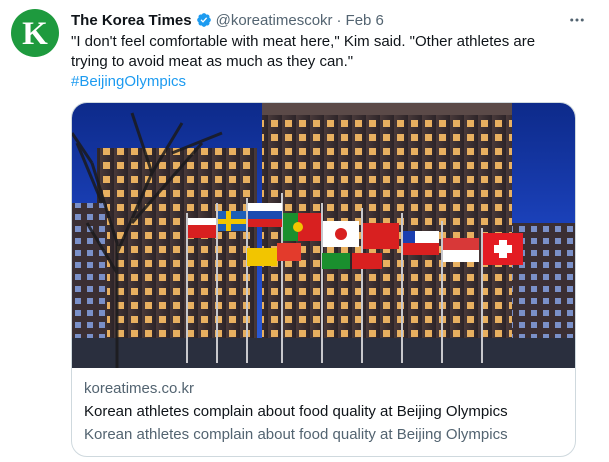  What do you see at coordinates (365, 20) in the screenshot?
I see `tweet-date: Feb 6` at bounding box center [365, 20].